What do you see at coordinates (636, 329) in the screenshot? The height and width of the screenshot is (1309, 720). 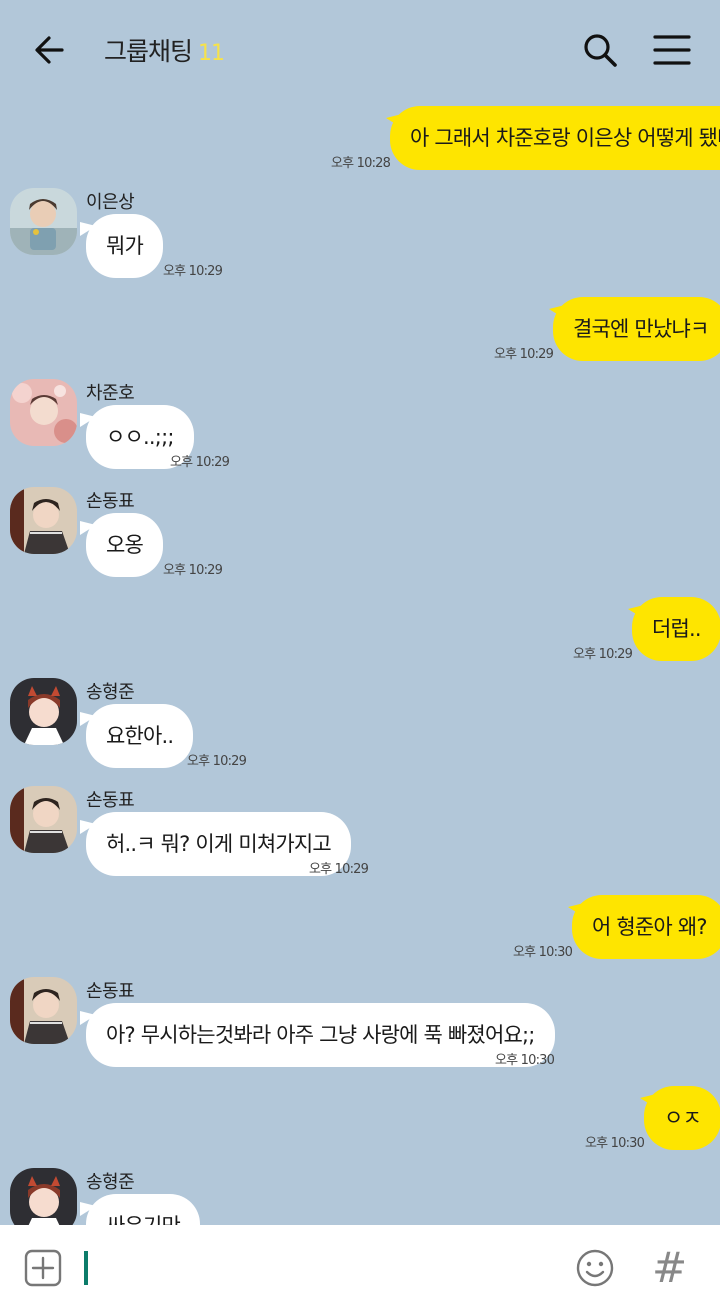 I see `message-bubble: 결국엔 만났냐ㅋ` at bounding box center [636, 329].